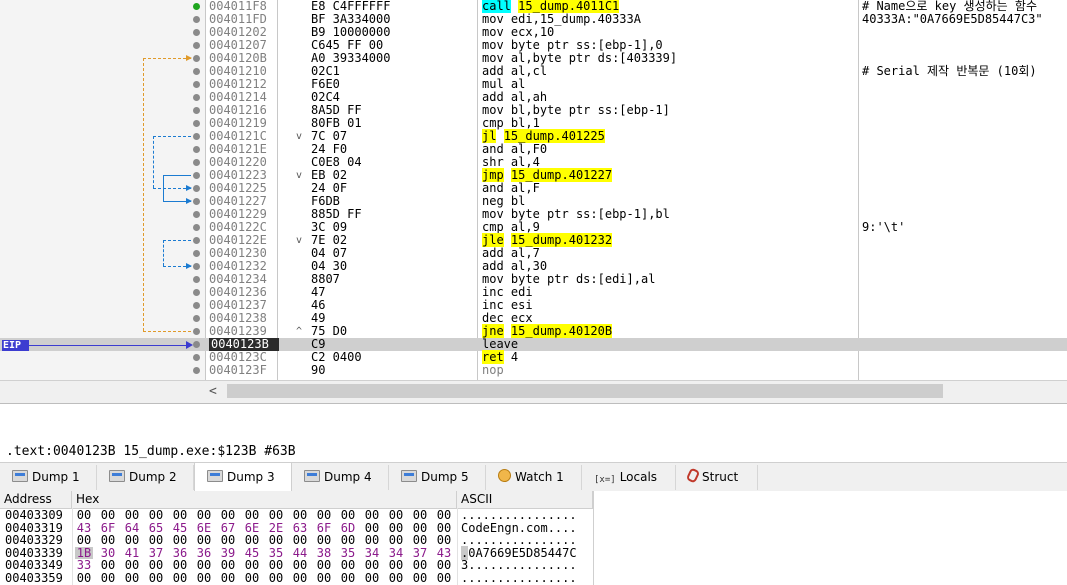 The image size is (1067, 585). Describe the element at coordinates (629, 477) in the screenshot. I see `tab-locals: [x=] Locals` at that location.